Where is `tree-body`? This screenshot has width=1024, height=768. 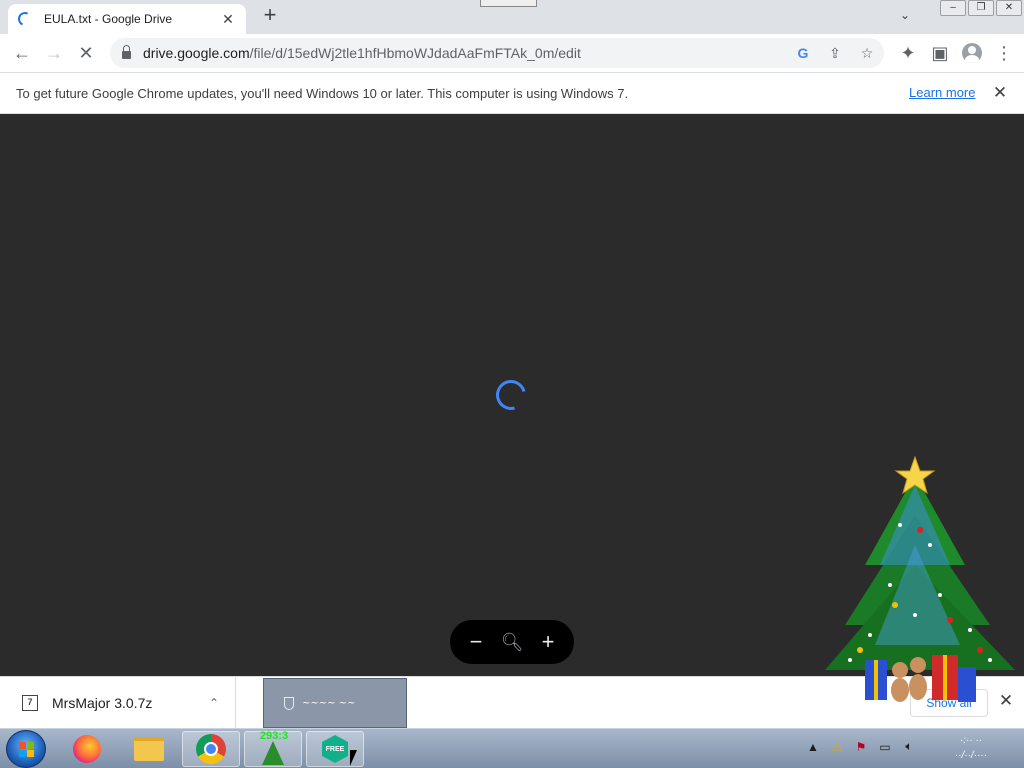 tree-body is located at coordinates (920, 572).